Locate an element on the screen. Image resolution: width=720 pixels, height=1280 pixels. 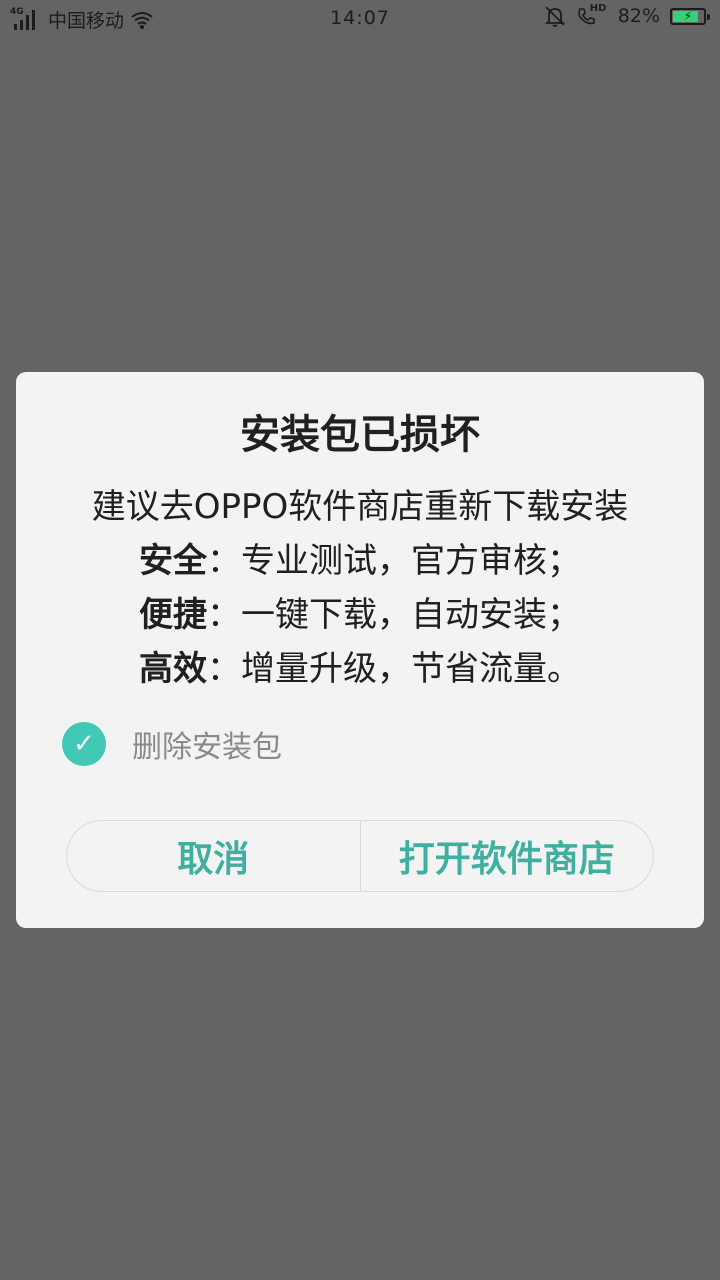
safety-label: 安全 is located at coordinates (173, 561).